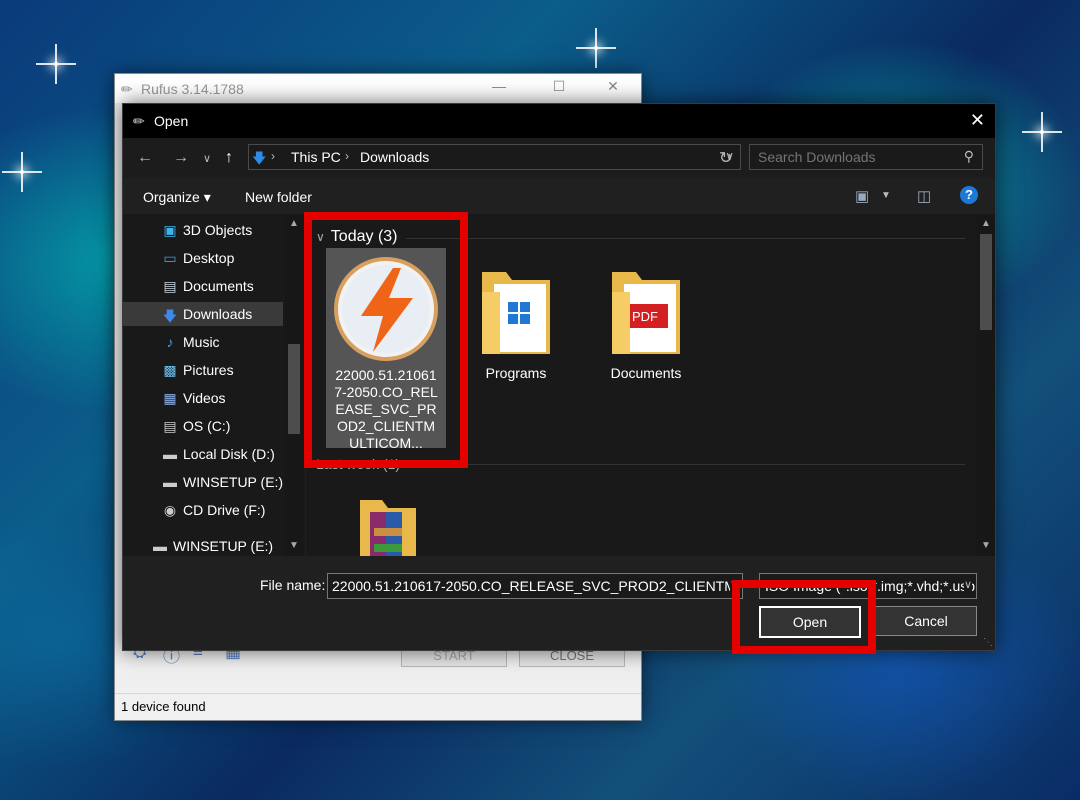  I want to click on sidebar-item-desktop: ▭ Desktop, so click(203, 258).